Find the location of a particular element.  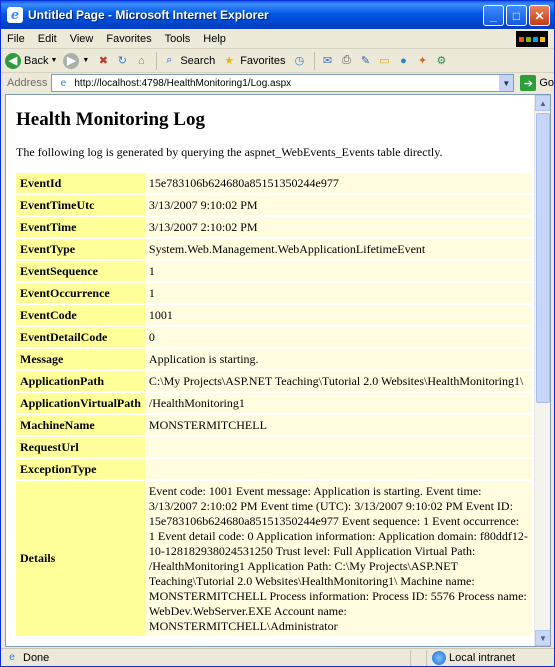

table-row: MachineName MONSTERMITCHELL is located at coordinates (274, 425).